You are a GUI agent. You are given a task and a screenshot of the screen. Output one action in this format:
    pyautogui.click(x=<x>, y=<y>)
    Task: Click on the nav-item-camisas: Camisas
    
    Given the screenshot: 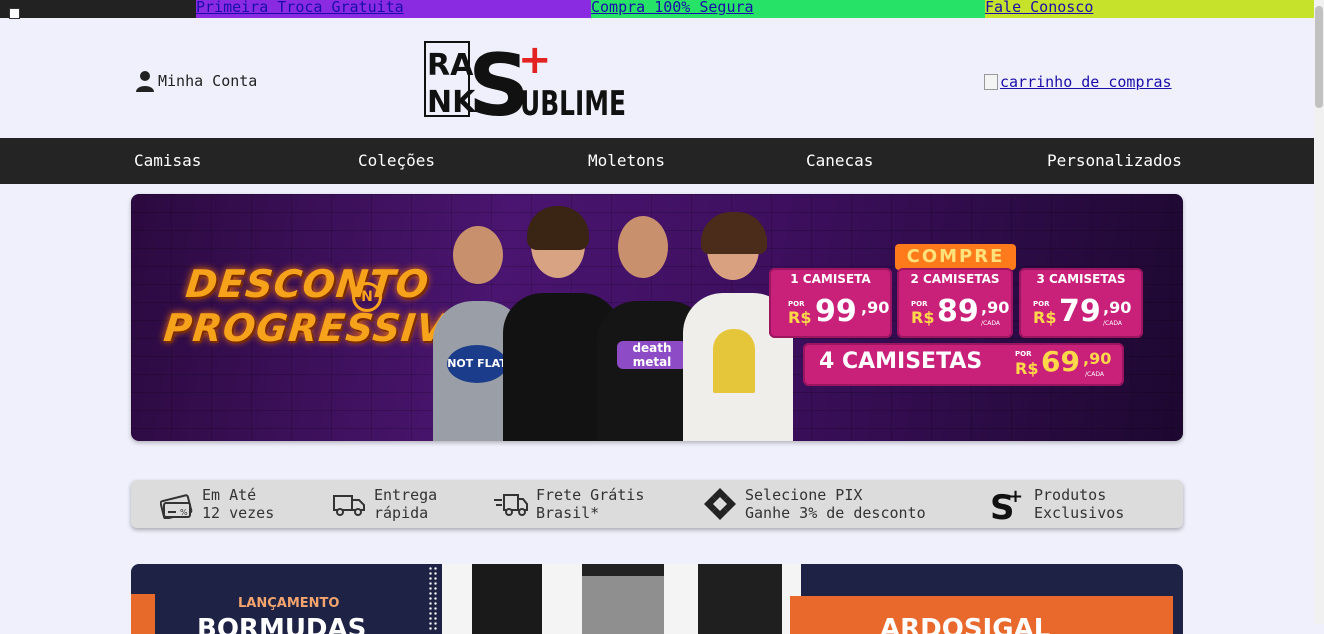 What is the action you would take?
    pyautogui.click(x=167, y=161)
    